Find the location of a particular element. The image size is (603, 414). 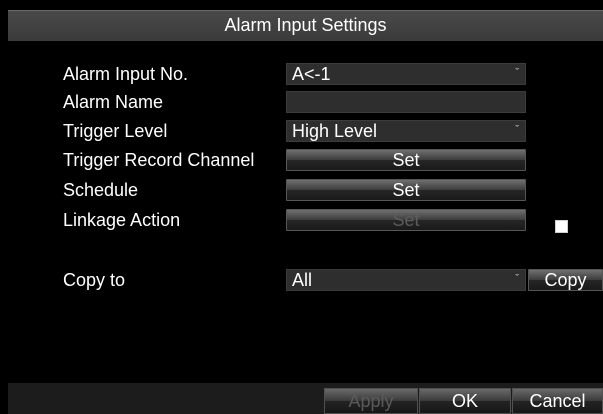

ok-button: OK is located at coordinates (465, 401).